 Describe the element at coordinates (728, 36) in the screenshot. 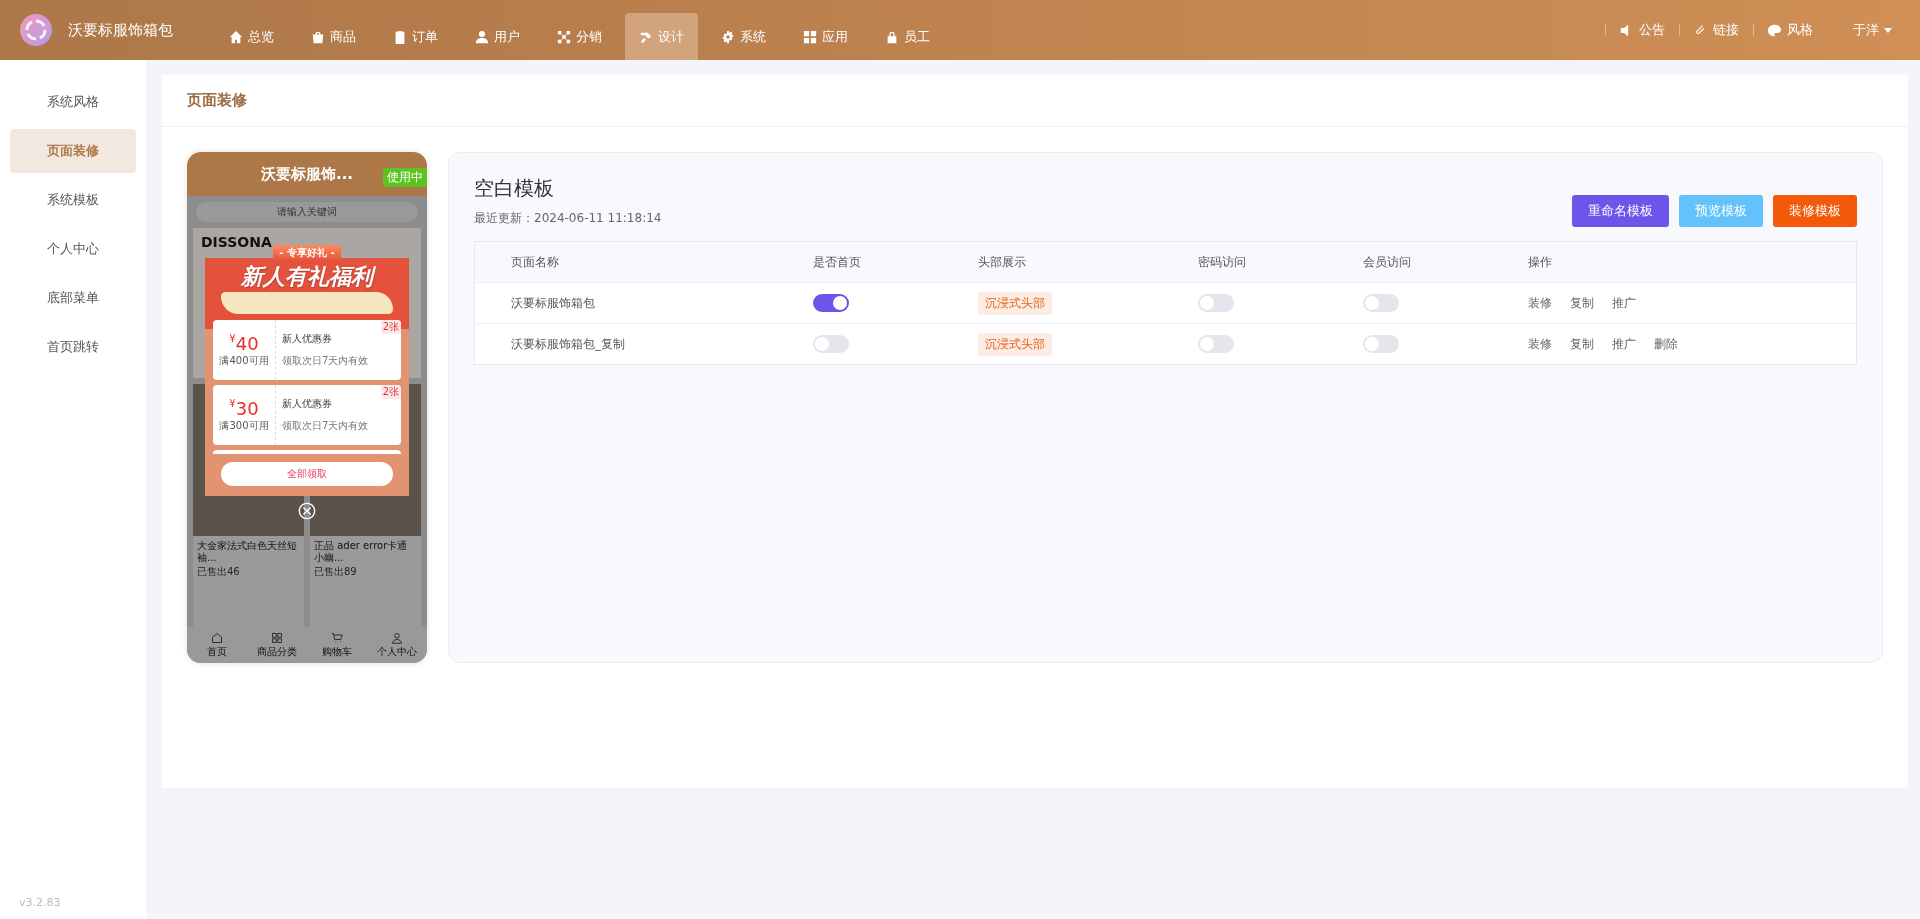

I see `settings-icon` at that location.